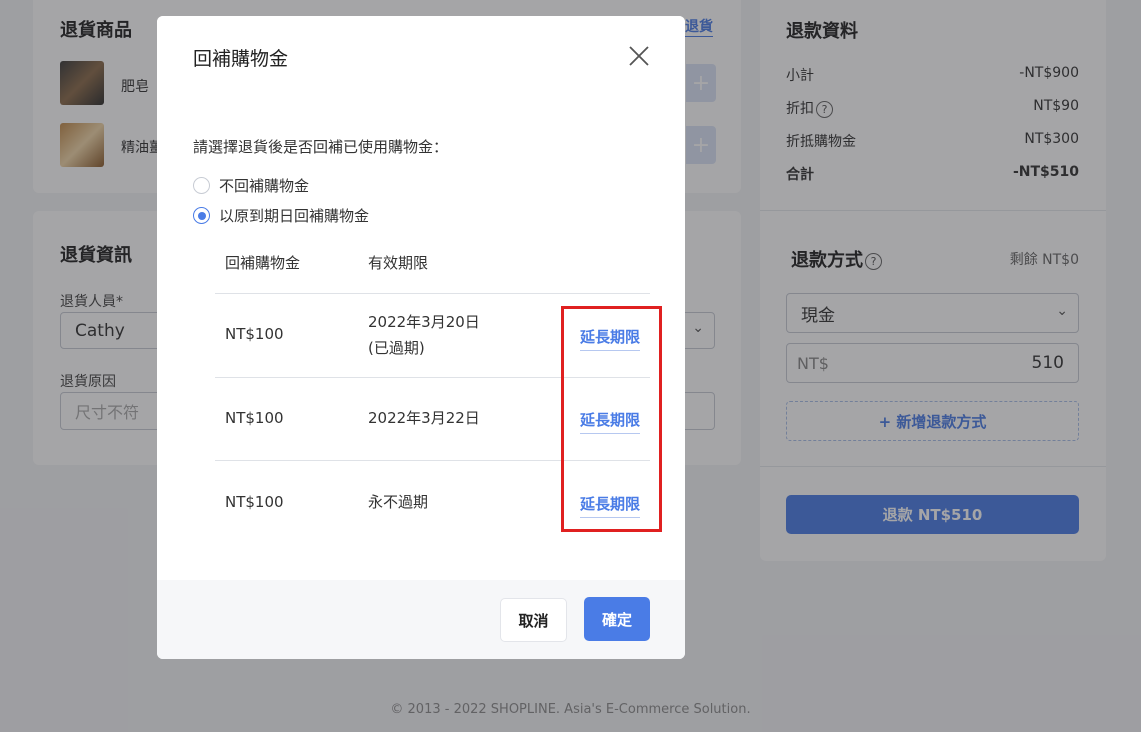  I want to click on radio-button-selected, so click(201, 215).